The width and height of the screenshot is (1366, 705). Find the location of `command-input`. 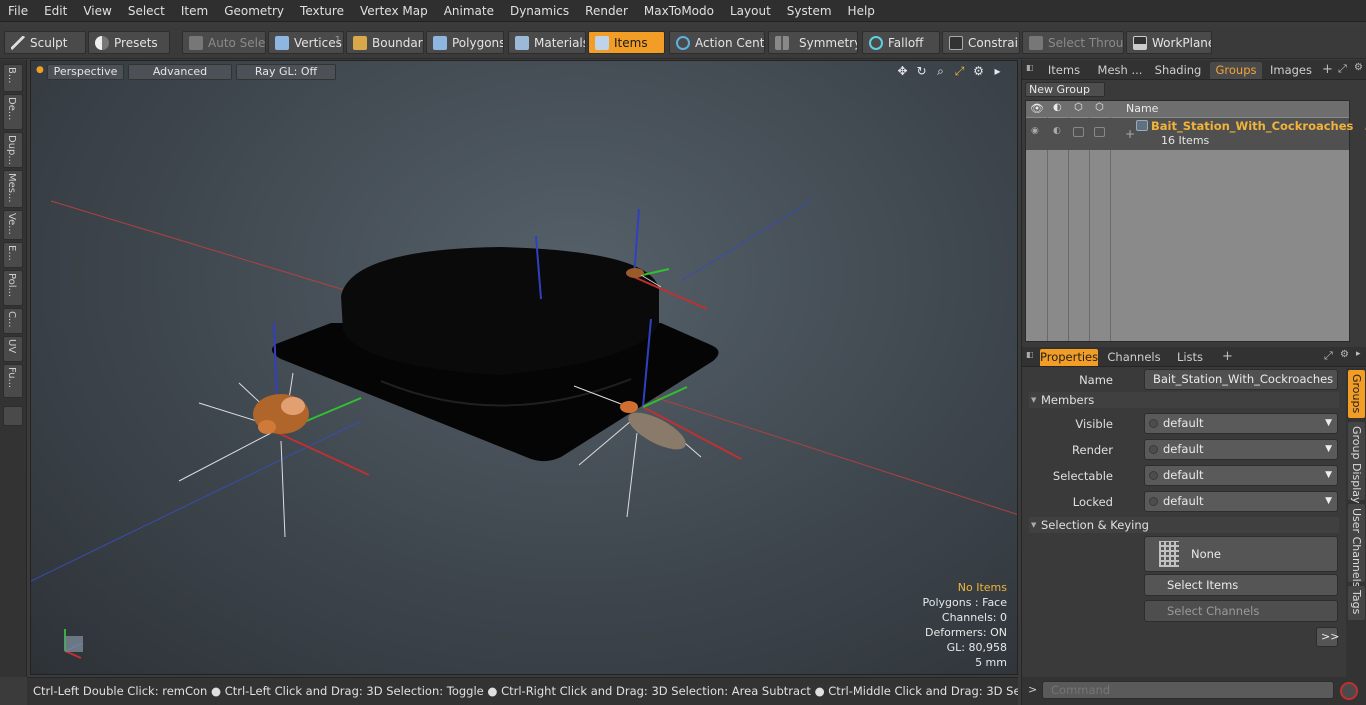

command-input is located at coordinates (1188, 690).